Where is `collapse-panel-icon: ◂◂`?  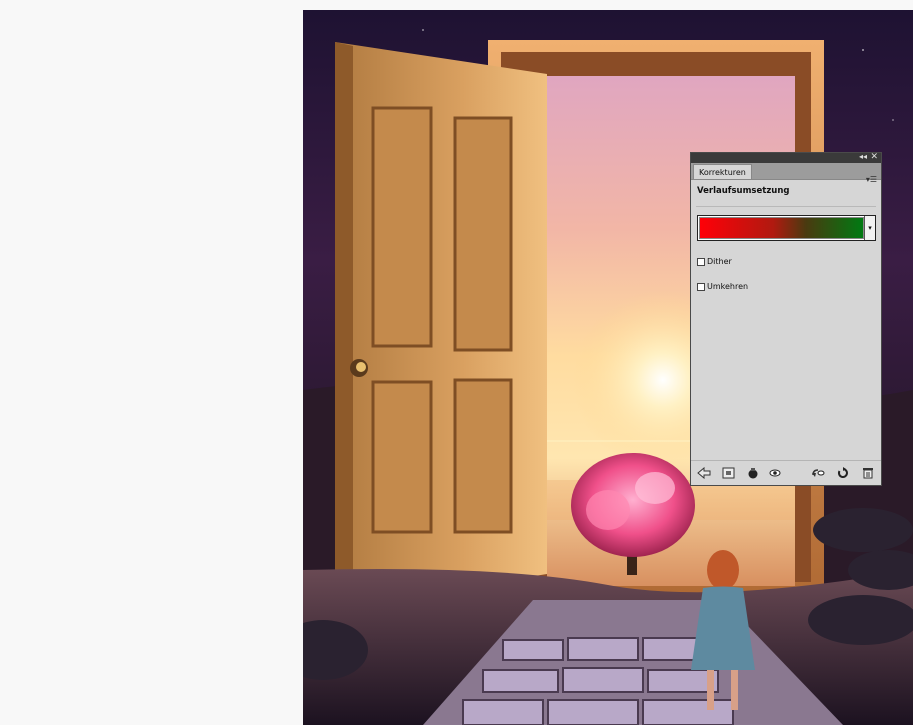 collapse-panel-icon: ◂◂ is located at coordinates (863, 157).